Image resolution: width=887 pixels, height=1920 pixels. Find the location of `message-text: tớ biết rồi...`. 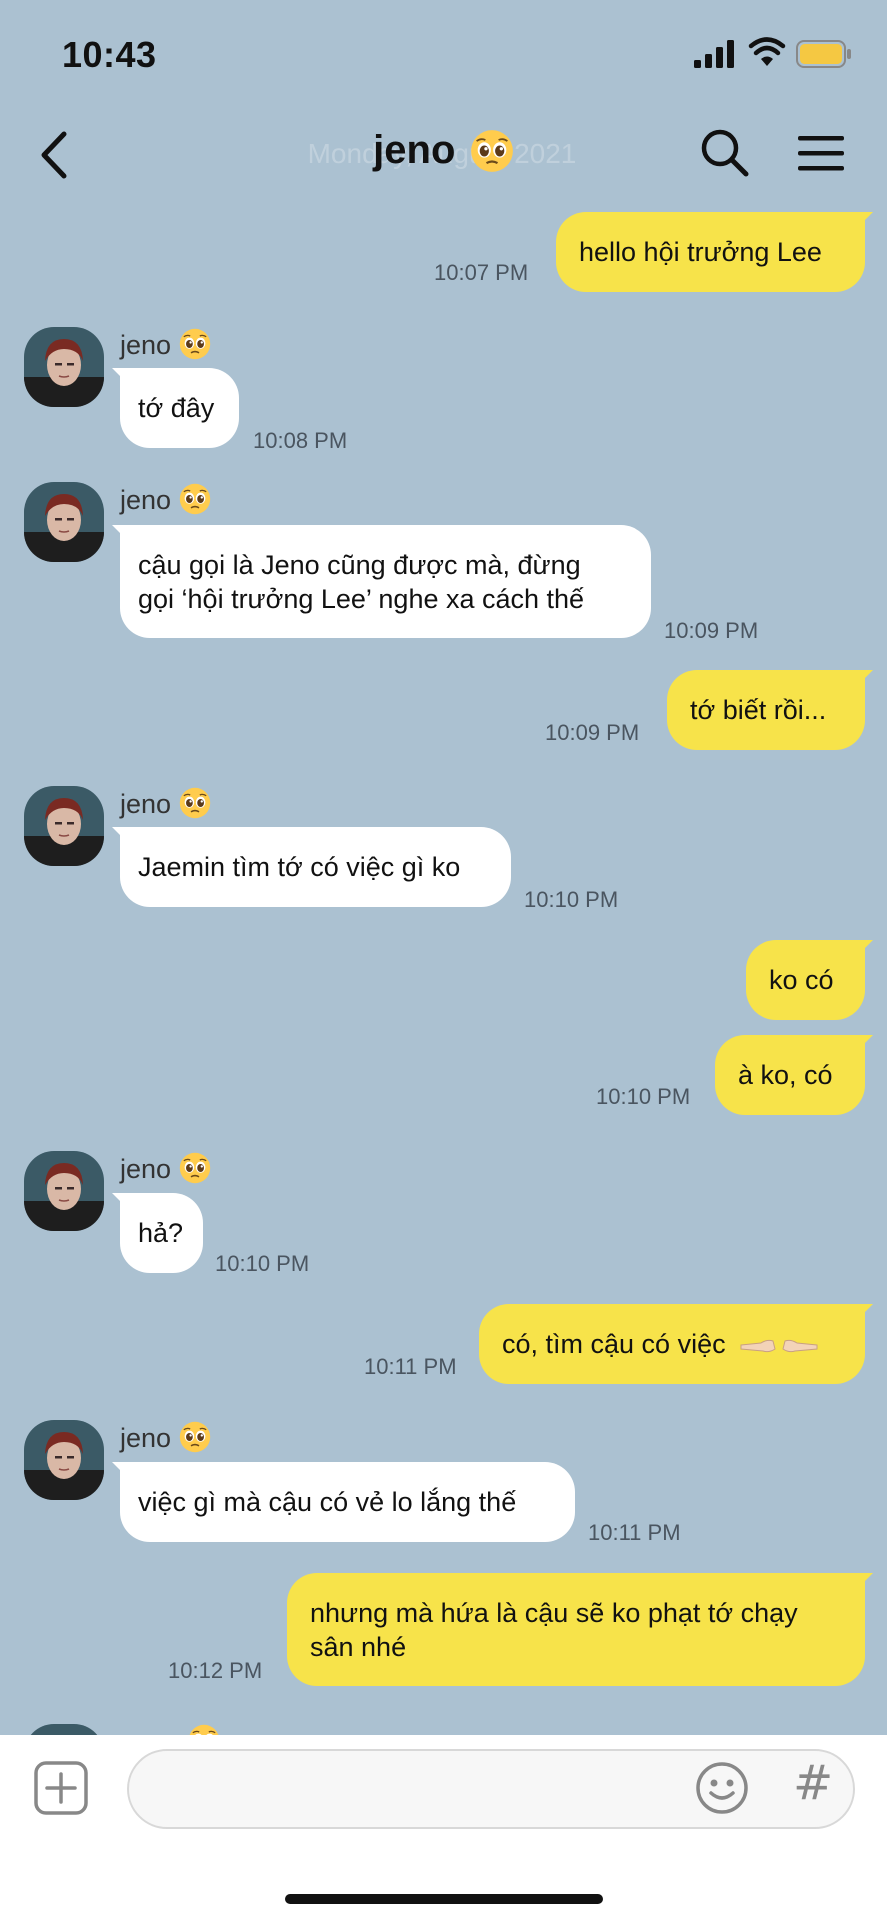

message-text: tớ biết rồi... is located at coordinates (758, 710).